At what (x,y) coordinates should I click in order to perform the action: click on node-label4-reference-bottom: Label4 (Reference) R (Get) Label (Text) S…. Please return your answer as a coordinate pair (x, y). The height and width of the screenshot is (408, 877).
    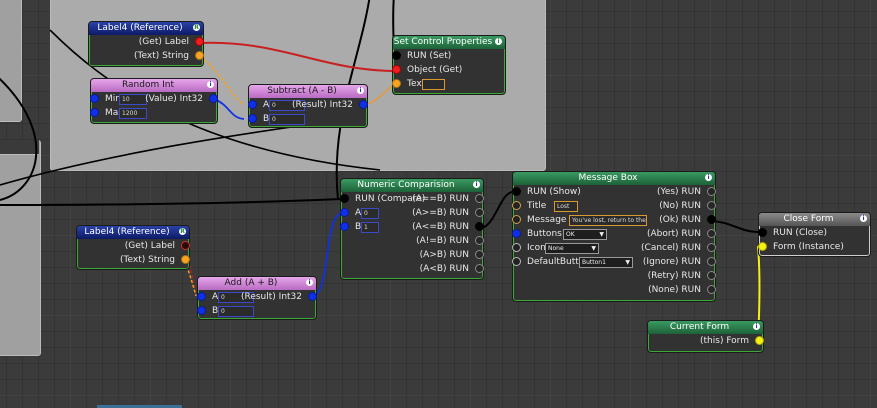
    Looking at the image, I should click on (133, 247).